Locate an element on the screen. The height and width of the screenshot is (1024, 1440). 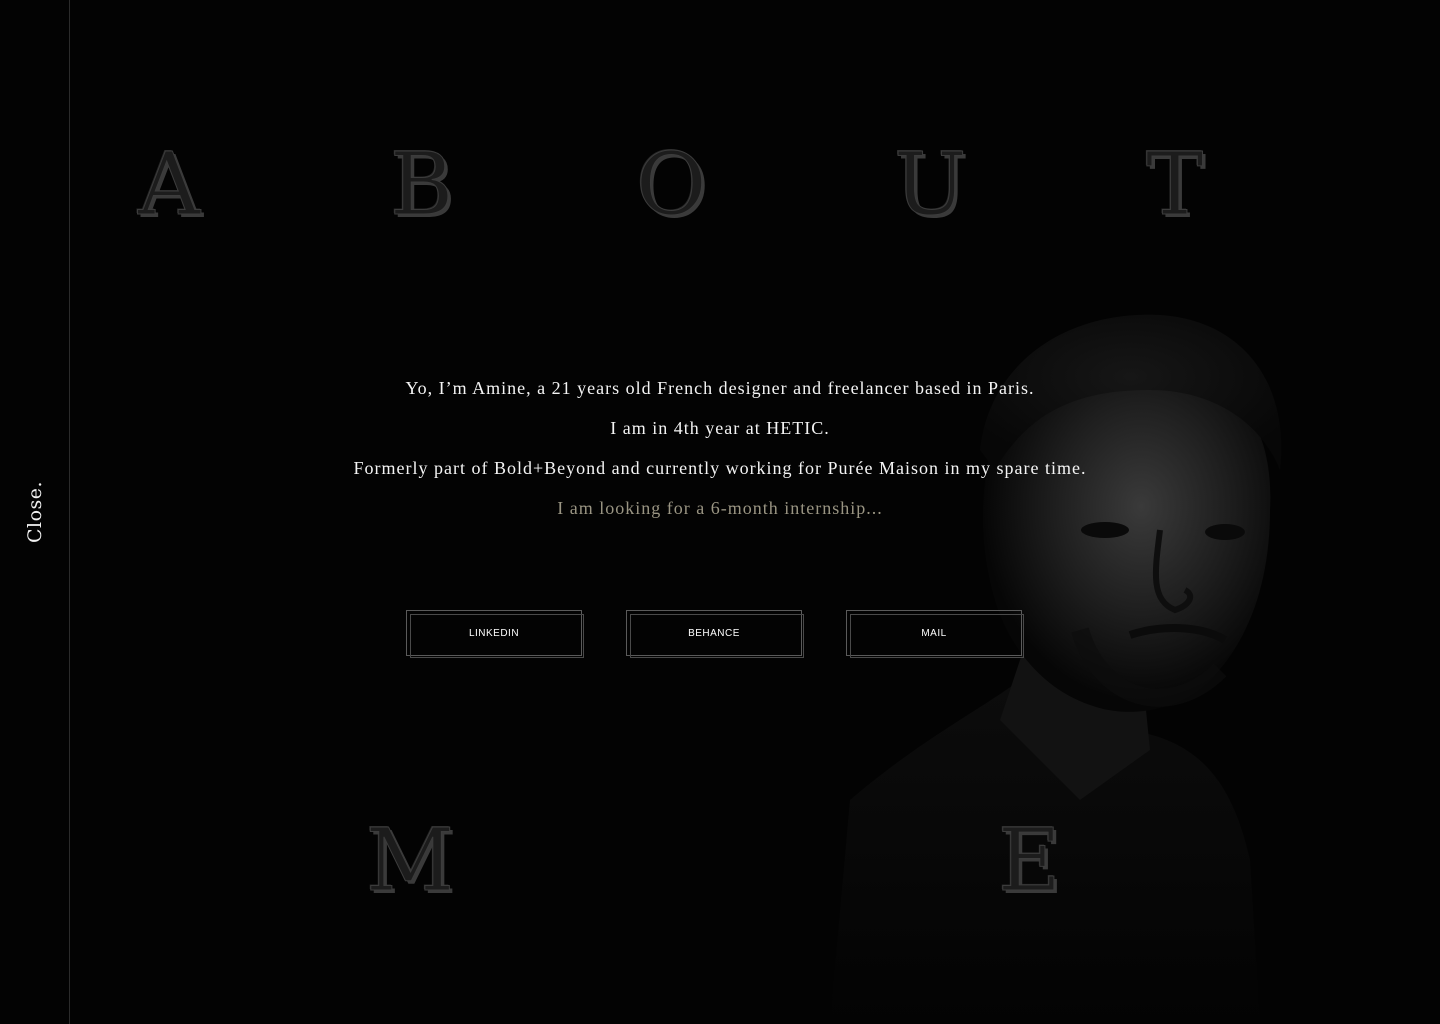
mail-button: MAIL is located at coordinates (935, 634).